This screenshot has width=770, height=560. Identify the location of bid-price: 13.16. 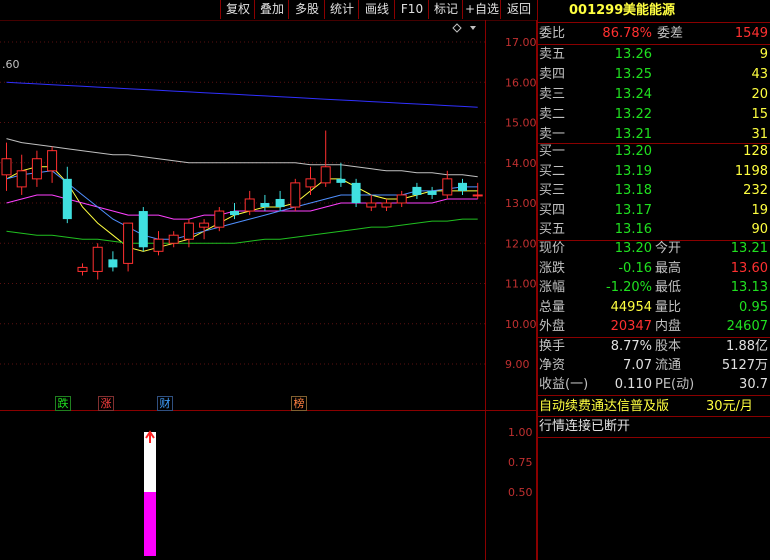
(633, 229).